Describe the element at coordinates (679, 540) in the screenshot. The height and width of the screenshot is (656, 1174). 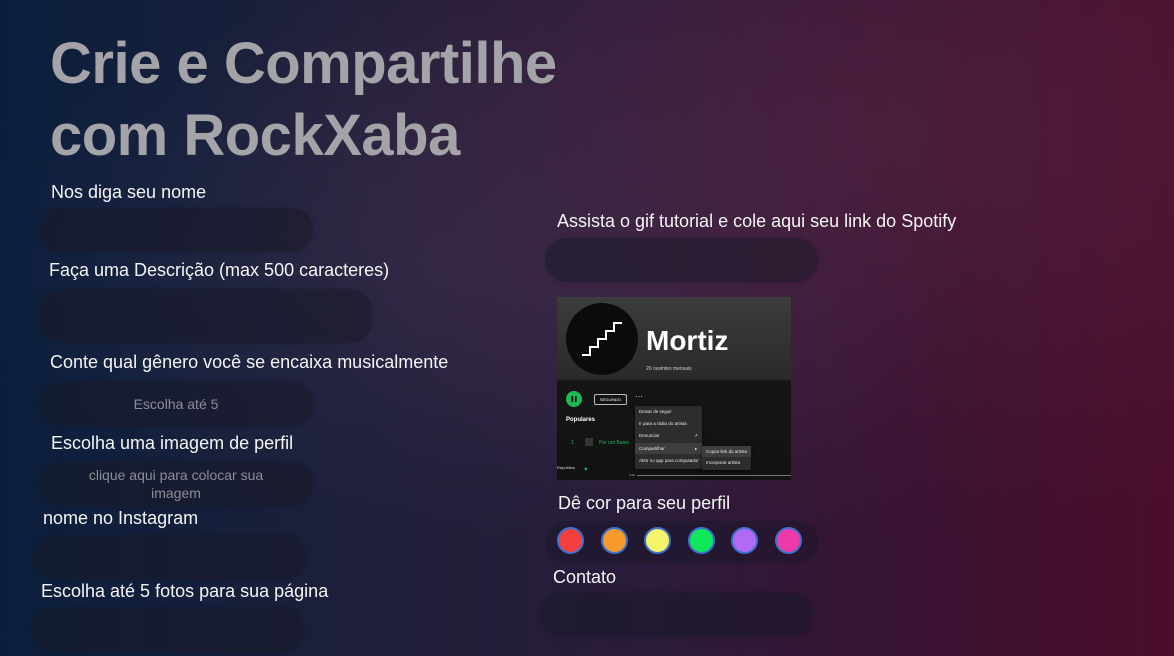
I see `color-swatches` at that location.